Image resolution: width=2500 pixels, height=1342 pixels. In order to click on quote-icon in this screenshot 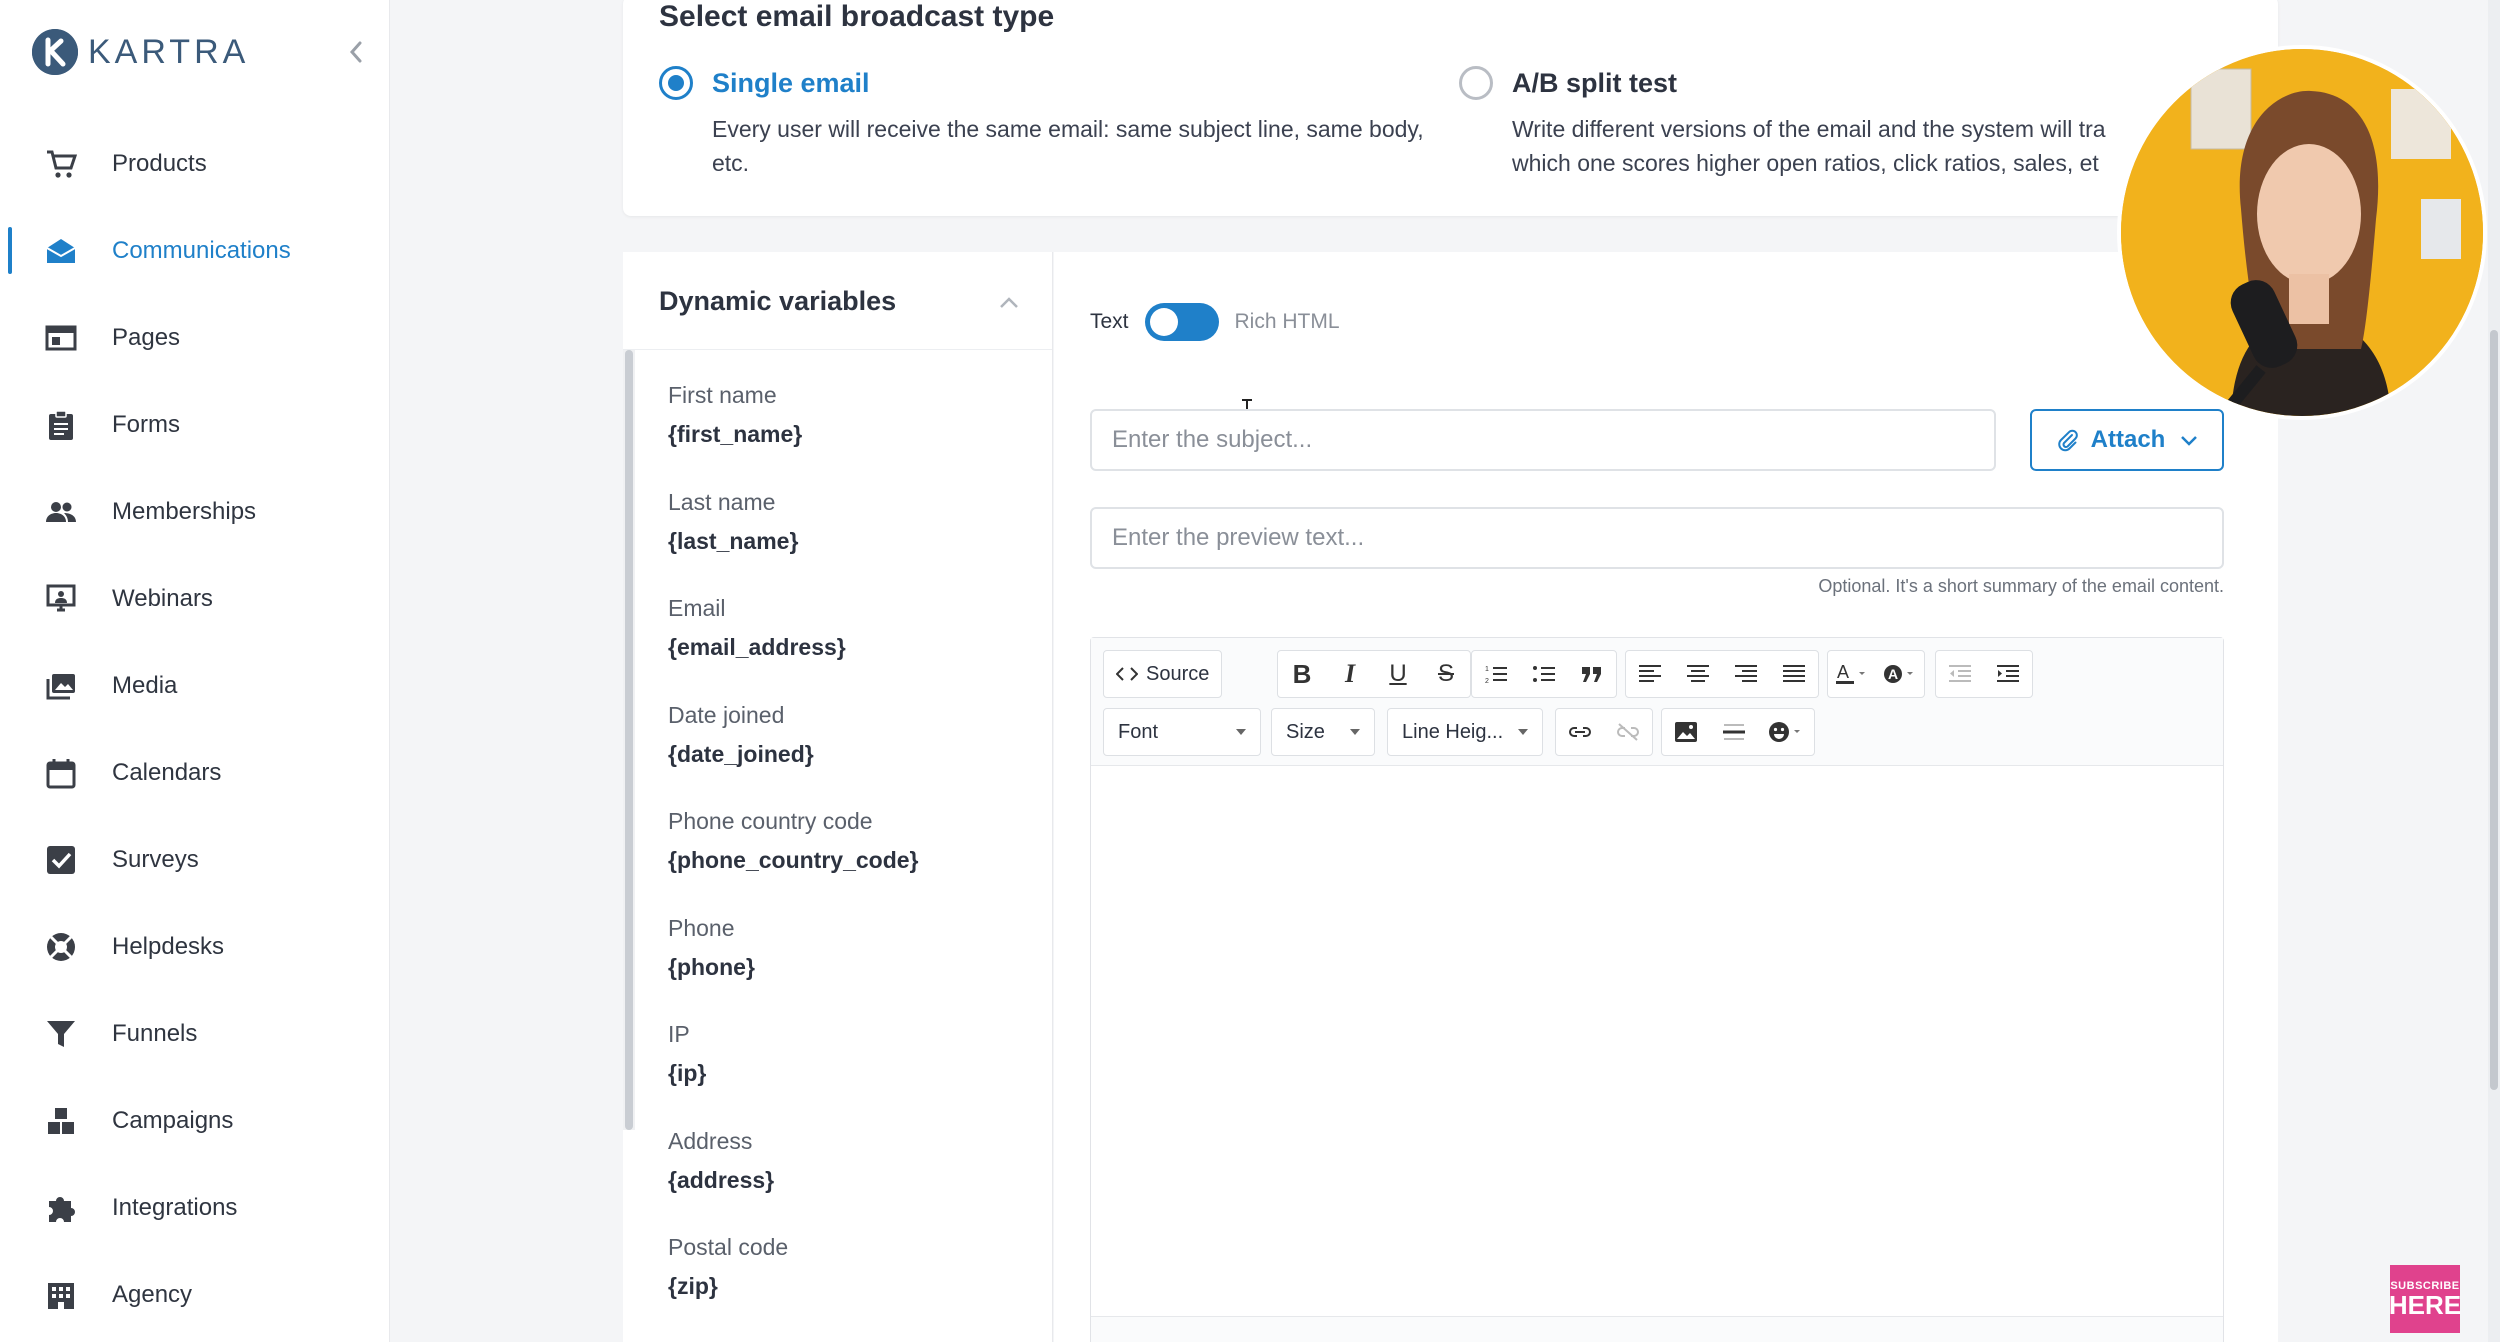, I will do `click(1591, 674)`.